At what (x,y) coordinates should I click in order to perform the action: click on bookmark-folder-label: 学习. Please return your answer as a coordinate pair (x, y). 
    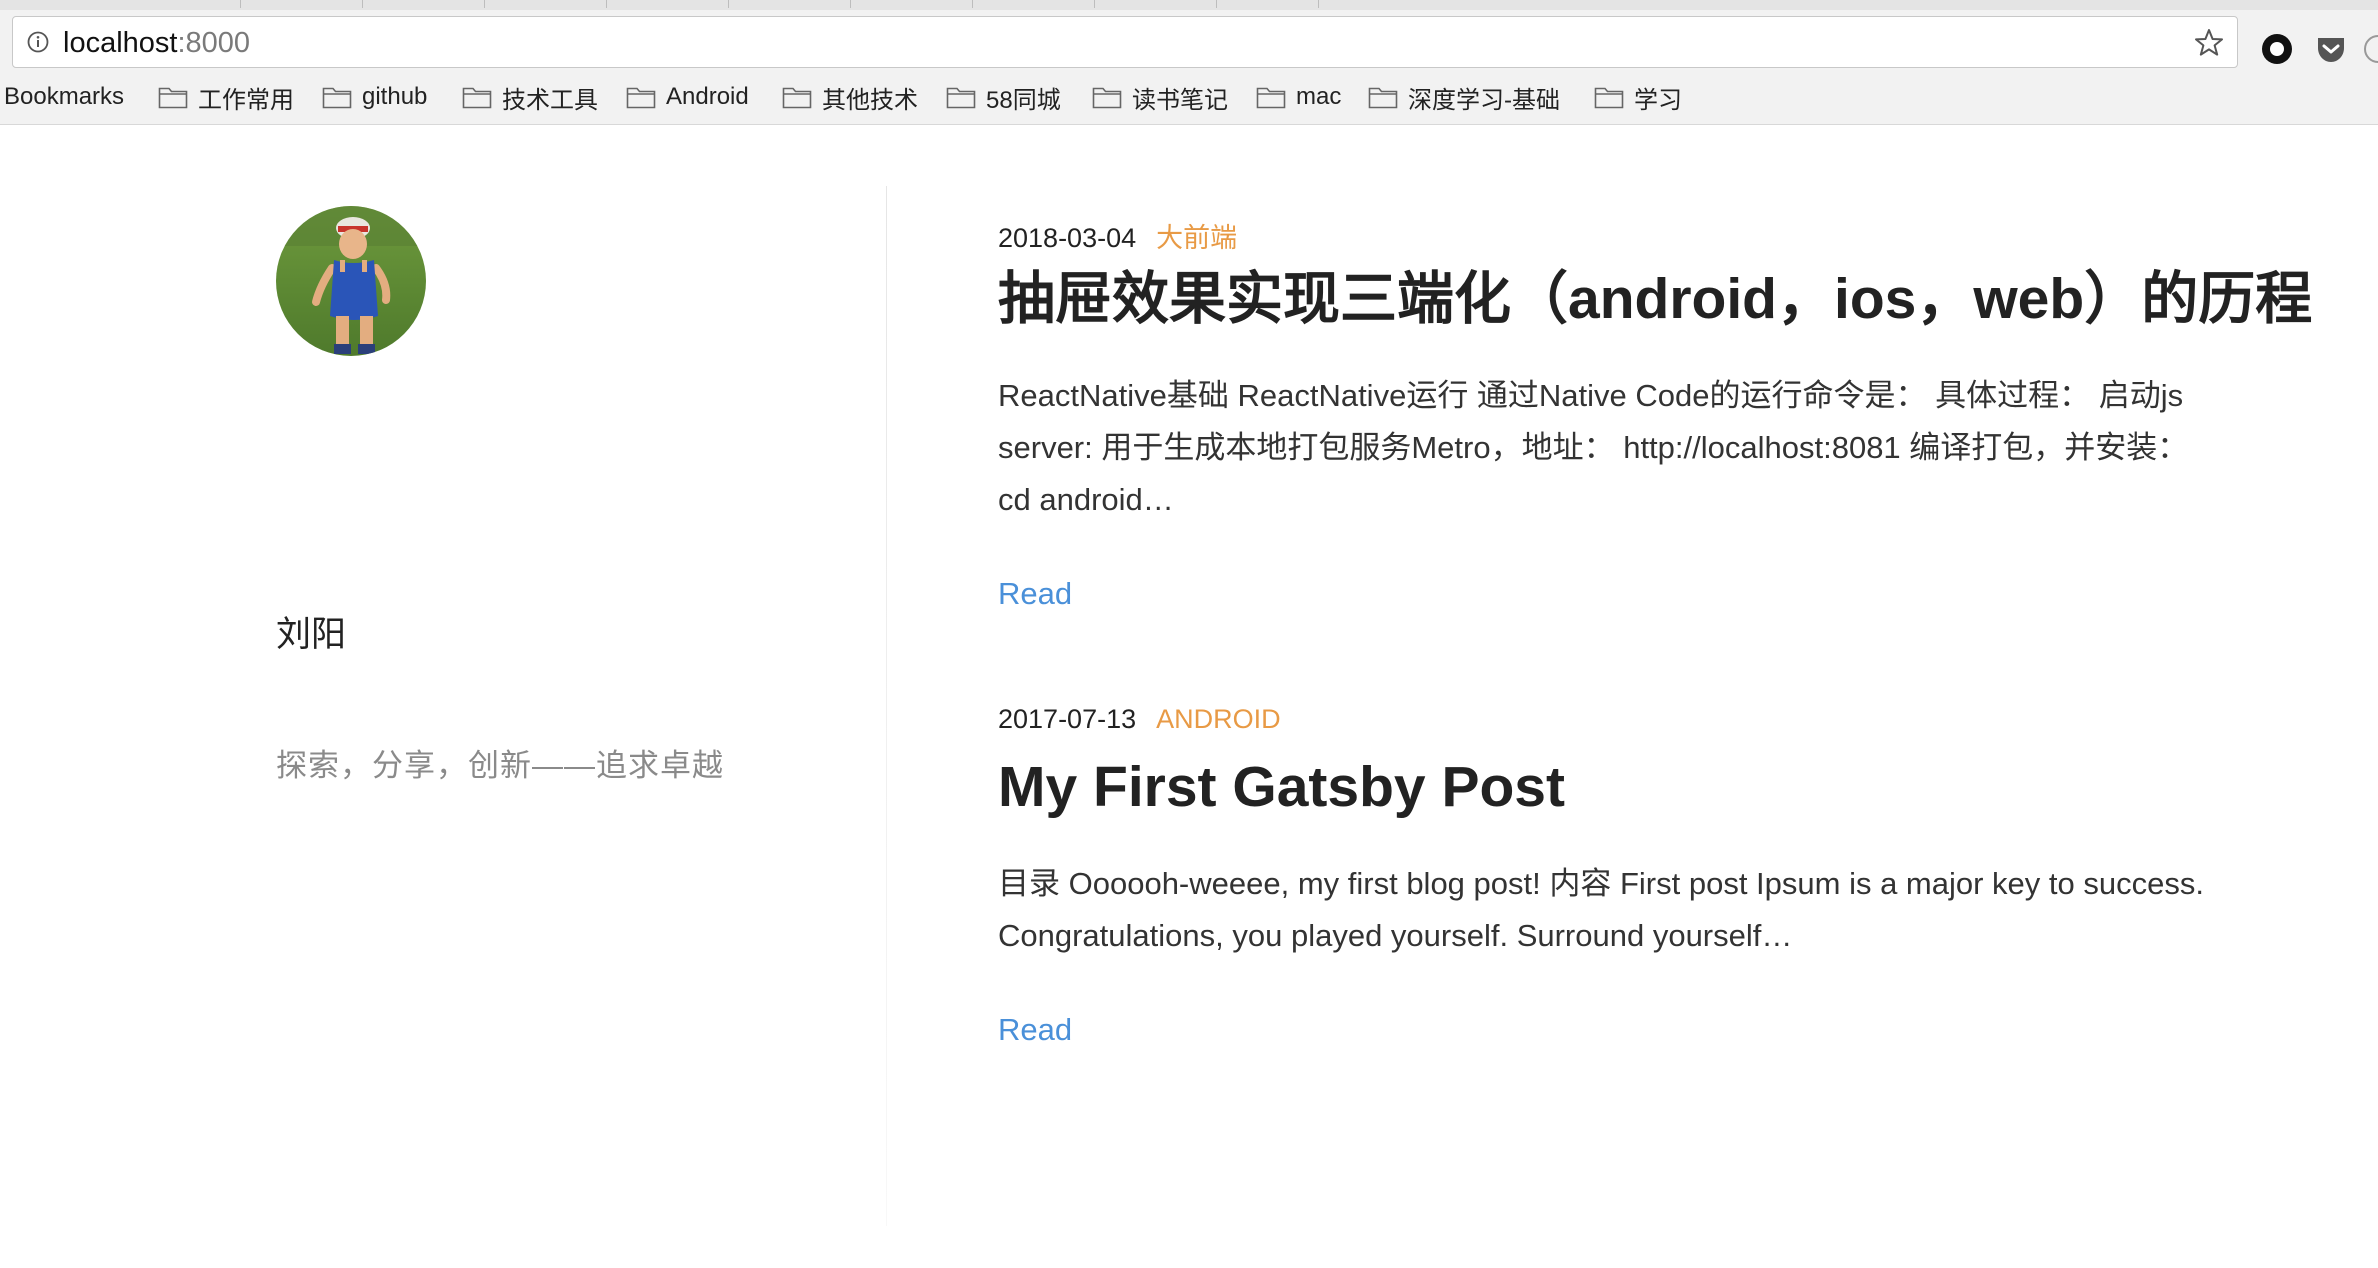
    Looking at the image, I should click on (1658, 100).